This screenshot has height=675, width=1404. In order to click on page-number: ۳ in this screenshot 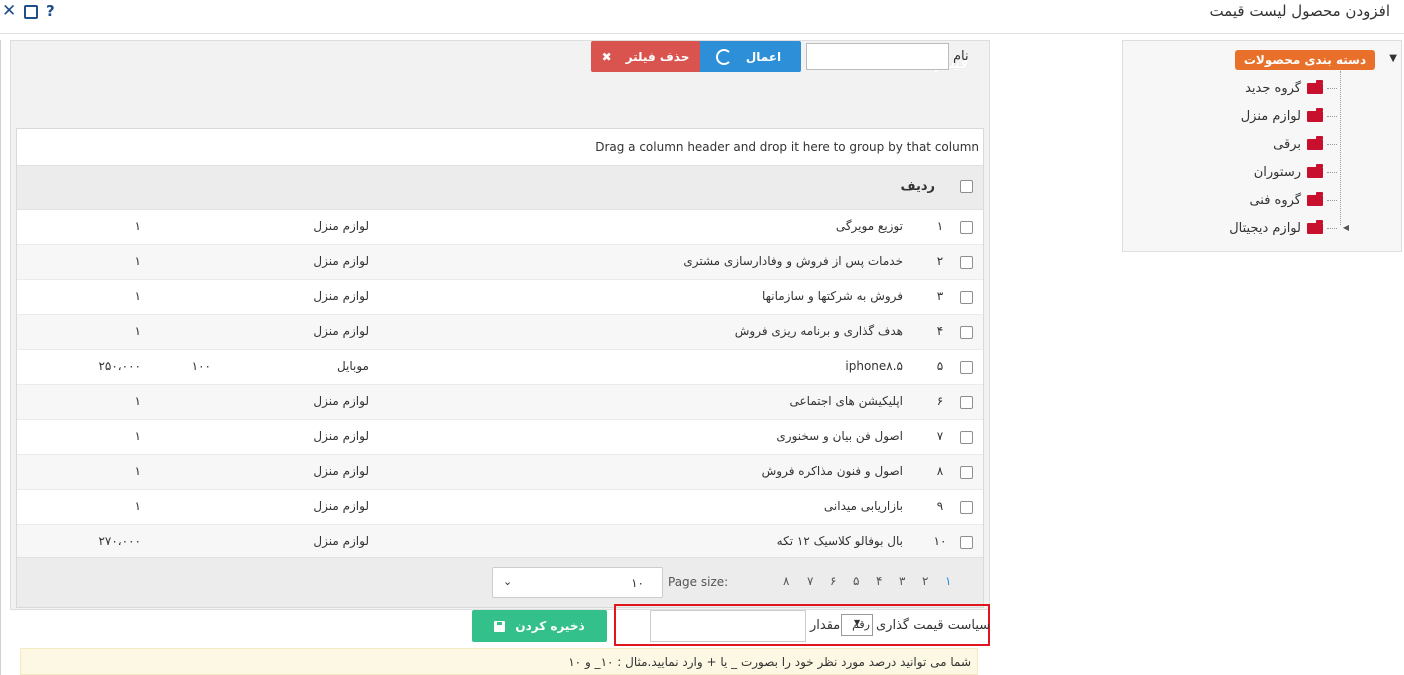, I will do `click(902, 581)`.